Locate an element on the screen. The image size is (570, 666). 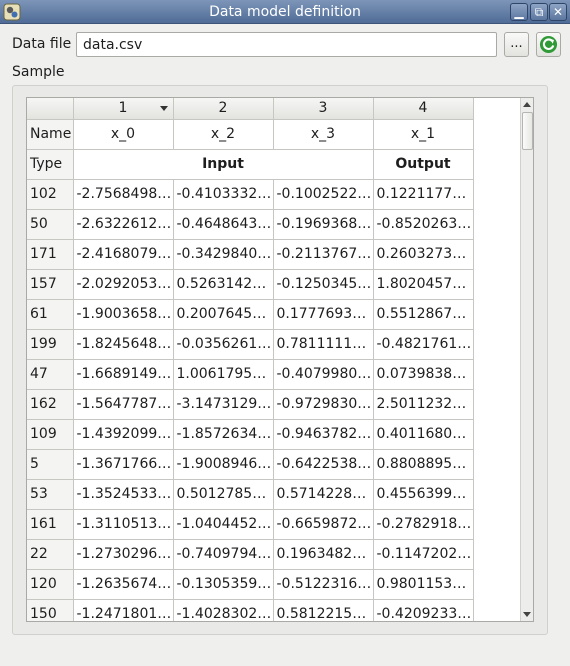
scroll-up-button is located at coordinates (527, 104).